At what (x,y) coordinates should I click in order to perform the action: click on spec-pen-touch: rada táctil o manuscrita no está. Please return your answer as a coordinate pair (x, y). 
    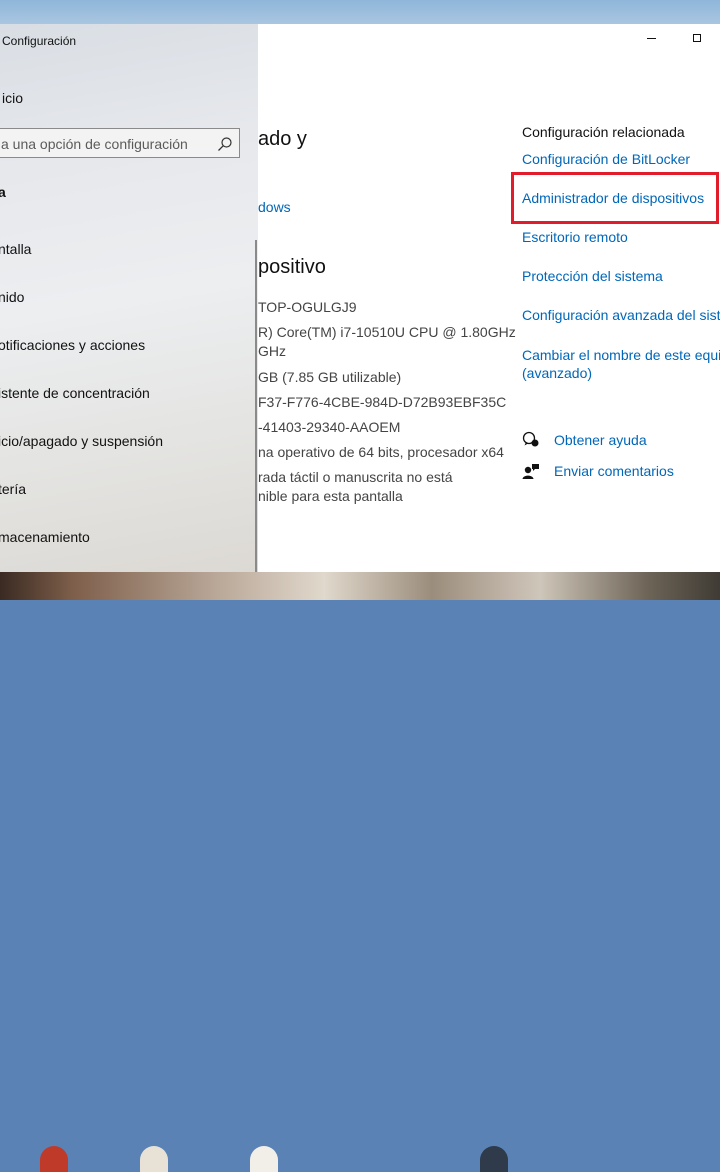
    Looking at the image, I should click on (355, 477).